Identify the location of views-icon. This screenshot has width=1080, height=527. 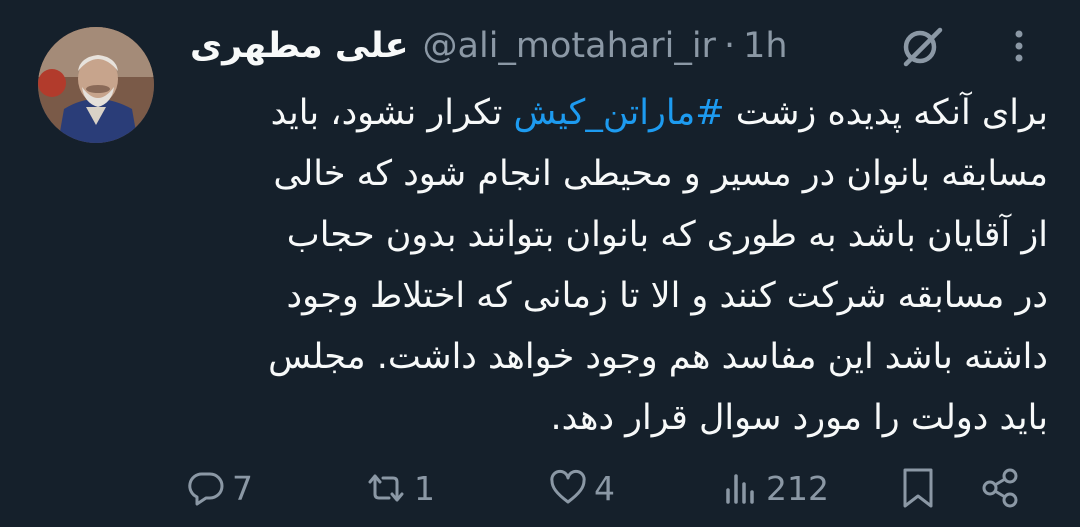
(740, 488).